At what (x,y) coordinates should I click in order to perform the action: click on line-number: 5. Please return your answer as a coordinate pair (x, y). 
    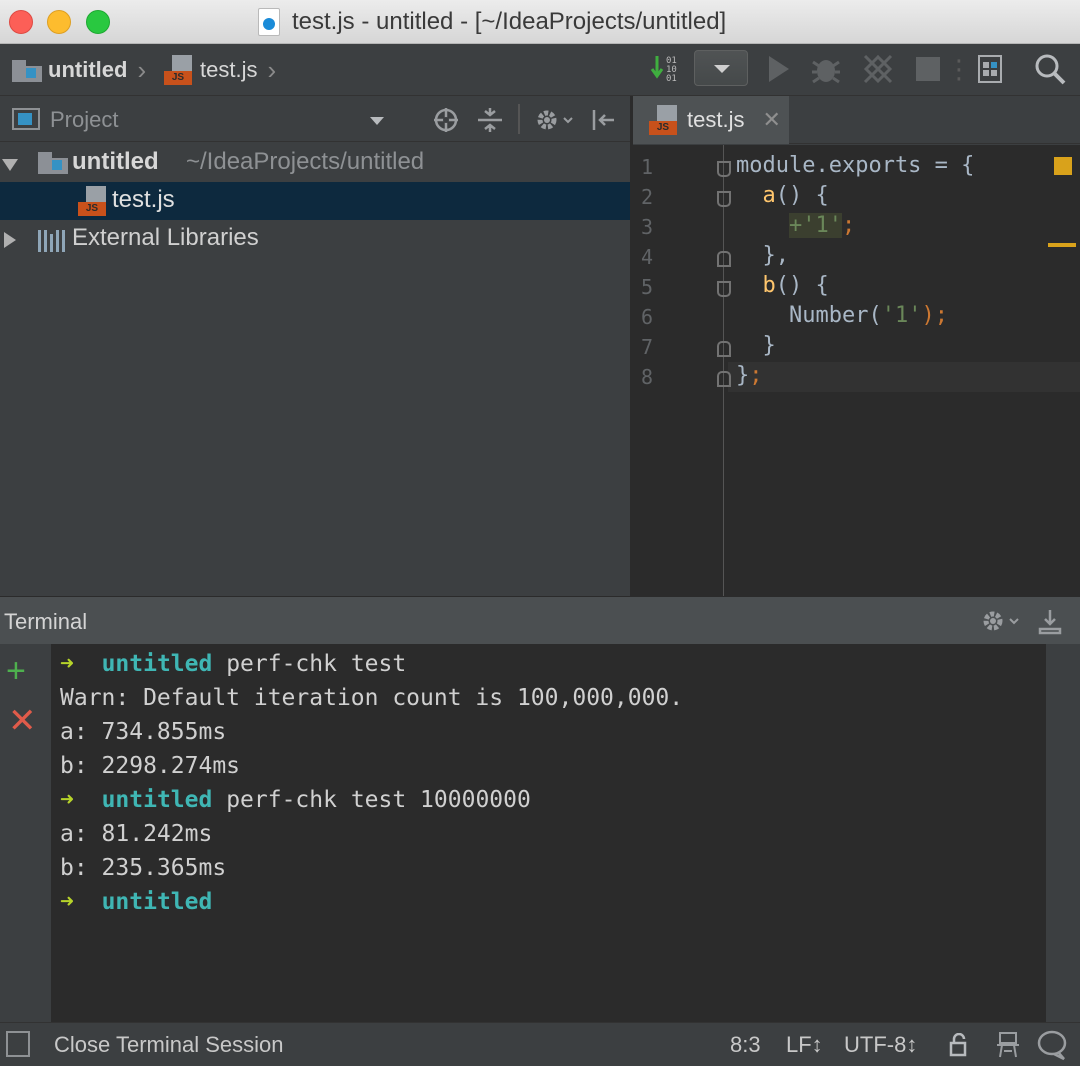
    Looking at the image, I should click on (647, 287).